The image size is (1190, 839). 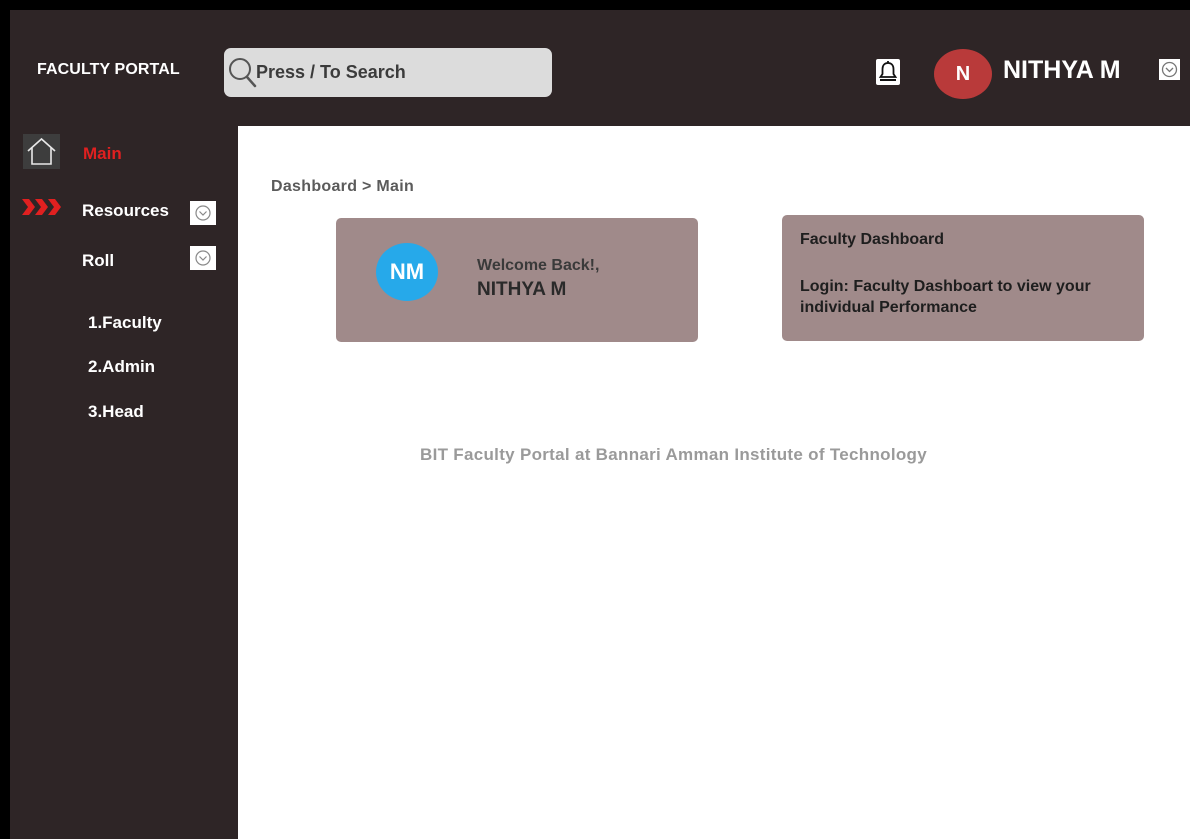 I want to click on roll-dropdown-button, so click(x=203, y=258).